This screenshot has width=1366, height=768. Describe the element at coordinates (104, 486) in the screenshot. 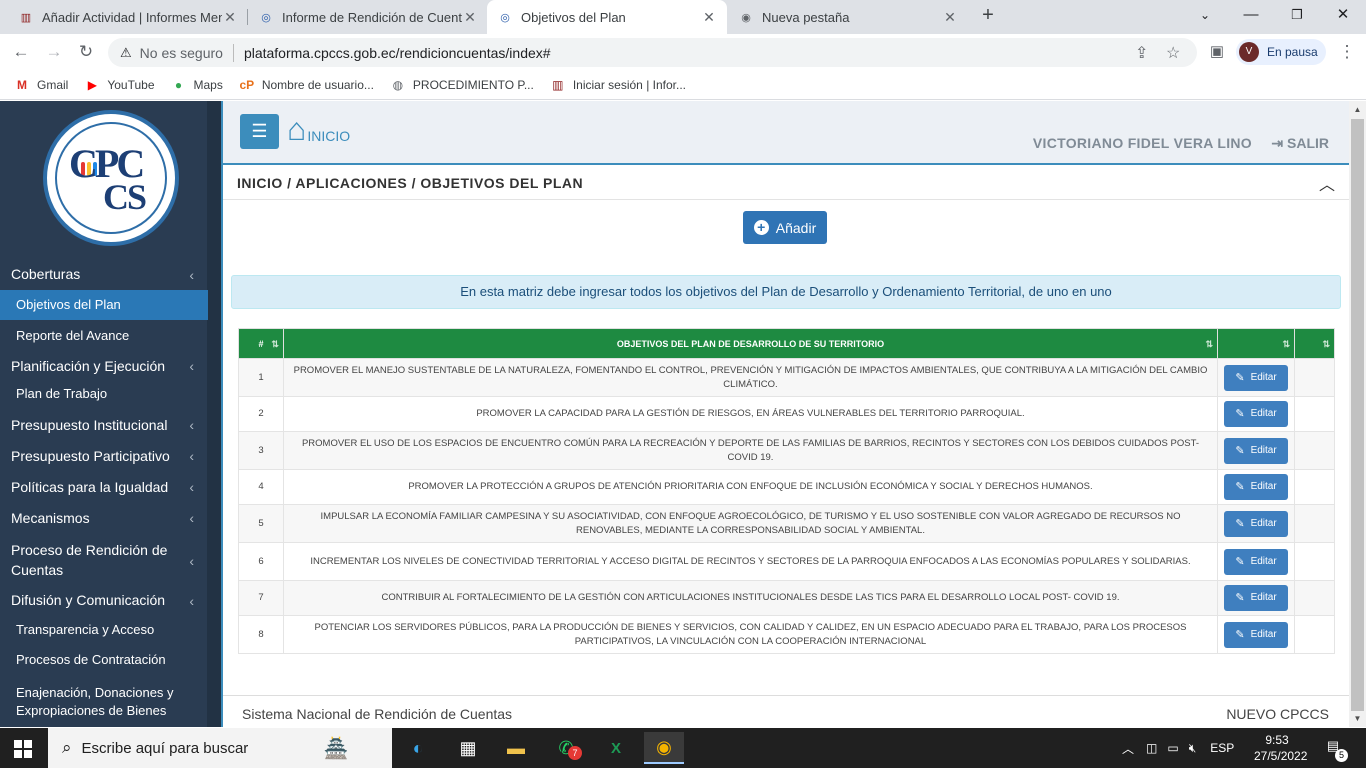

I see `sidebar-item-politicas-igualdad: Políticas para la Igualdad ‹` at that location.